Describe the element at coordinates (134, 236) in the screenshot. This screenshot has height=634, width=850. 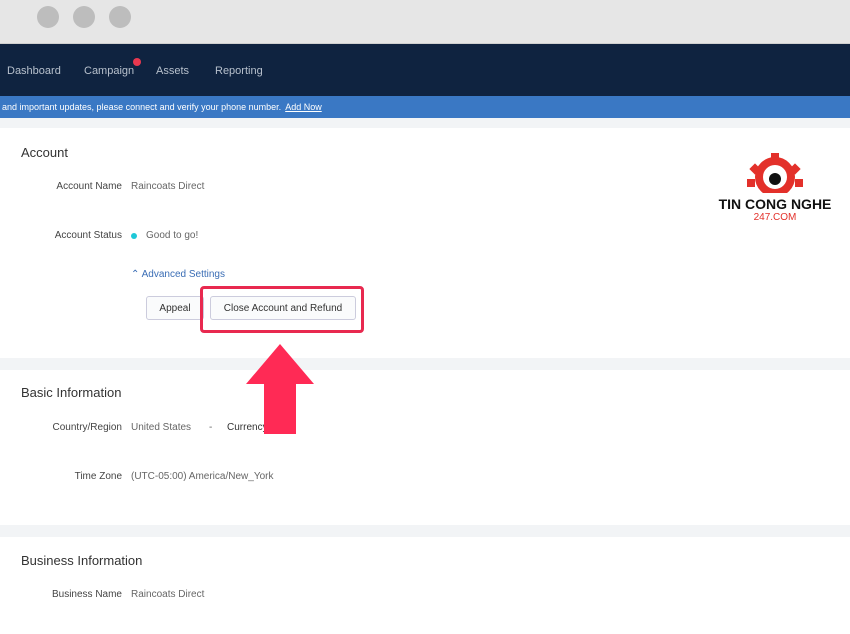
I see `status-dot-icon` at that location.